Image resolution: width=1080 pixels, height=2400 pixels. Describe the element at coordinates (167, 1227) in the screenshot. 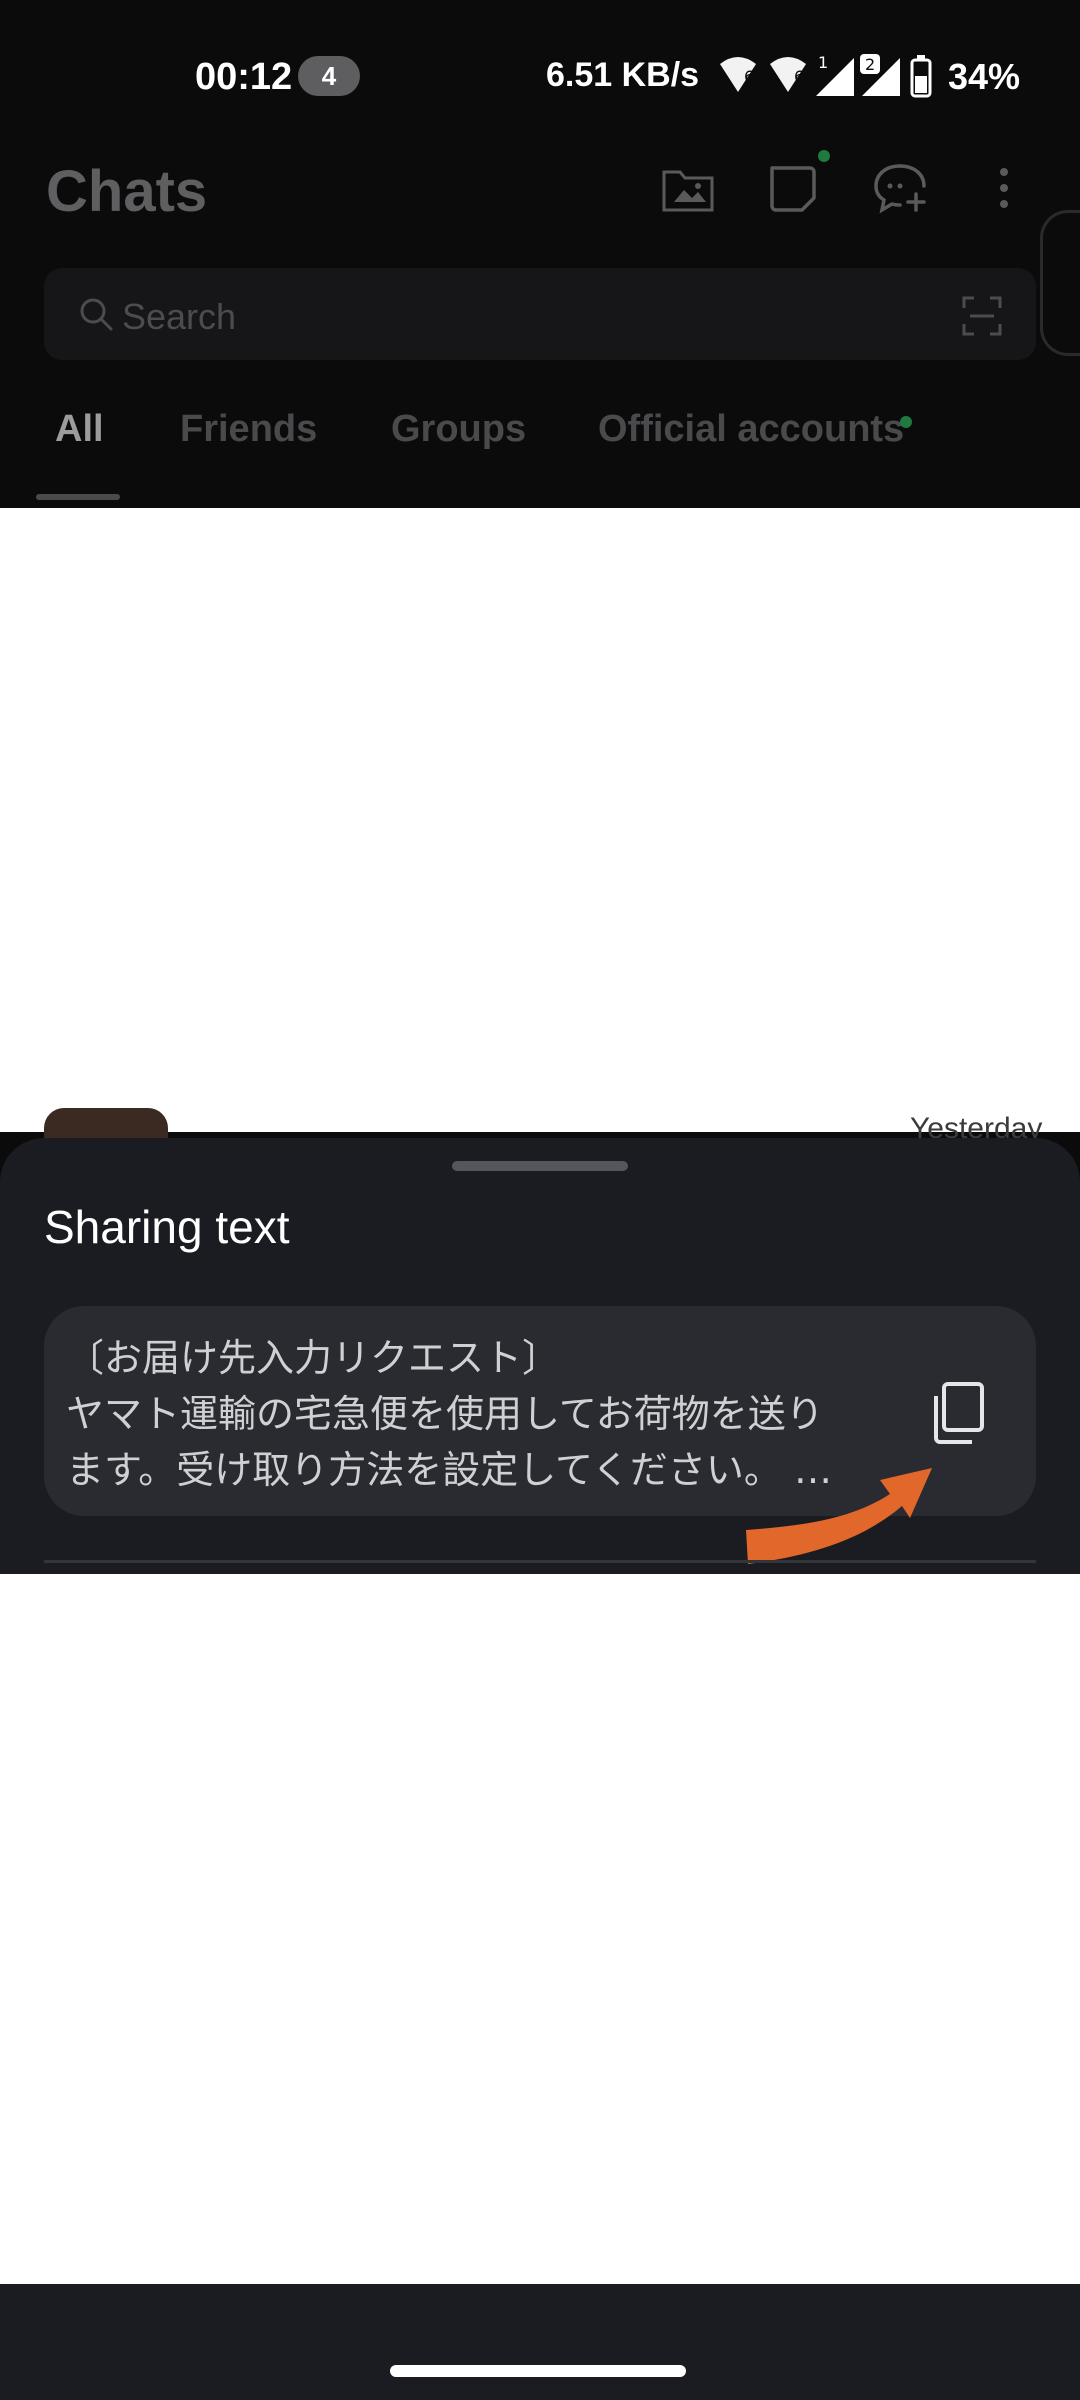

I see `sheet-title: Sharing text` at that location.